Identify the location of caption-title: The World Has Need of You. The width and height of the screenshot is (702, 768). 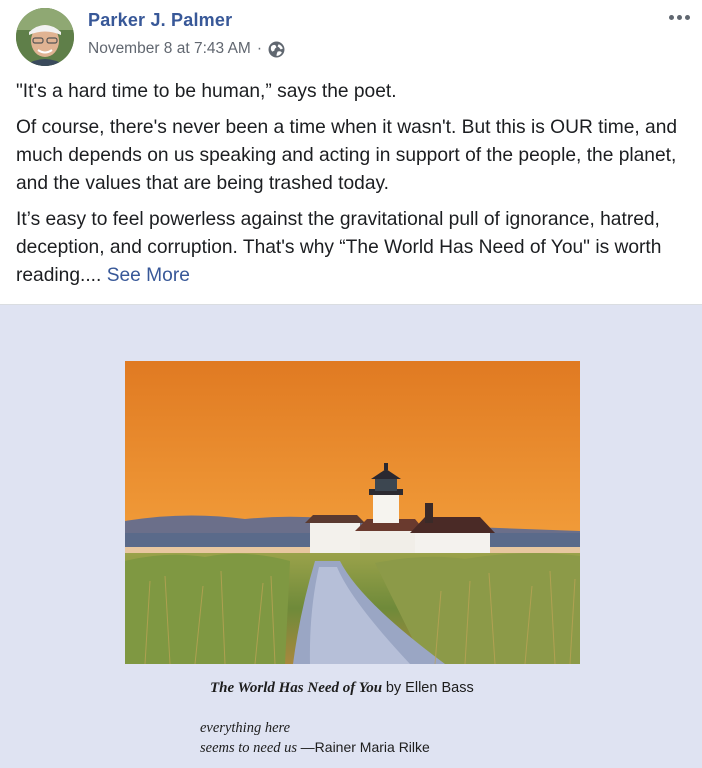
(296, 688).